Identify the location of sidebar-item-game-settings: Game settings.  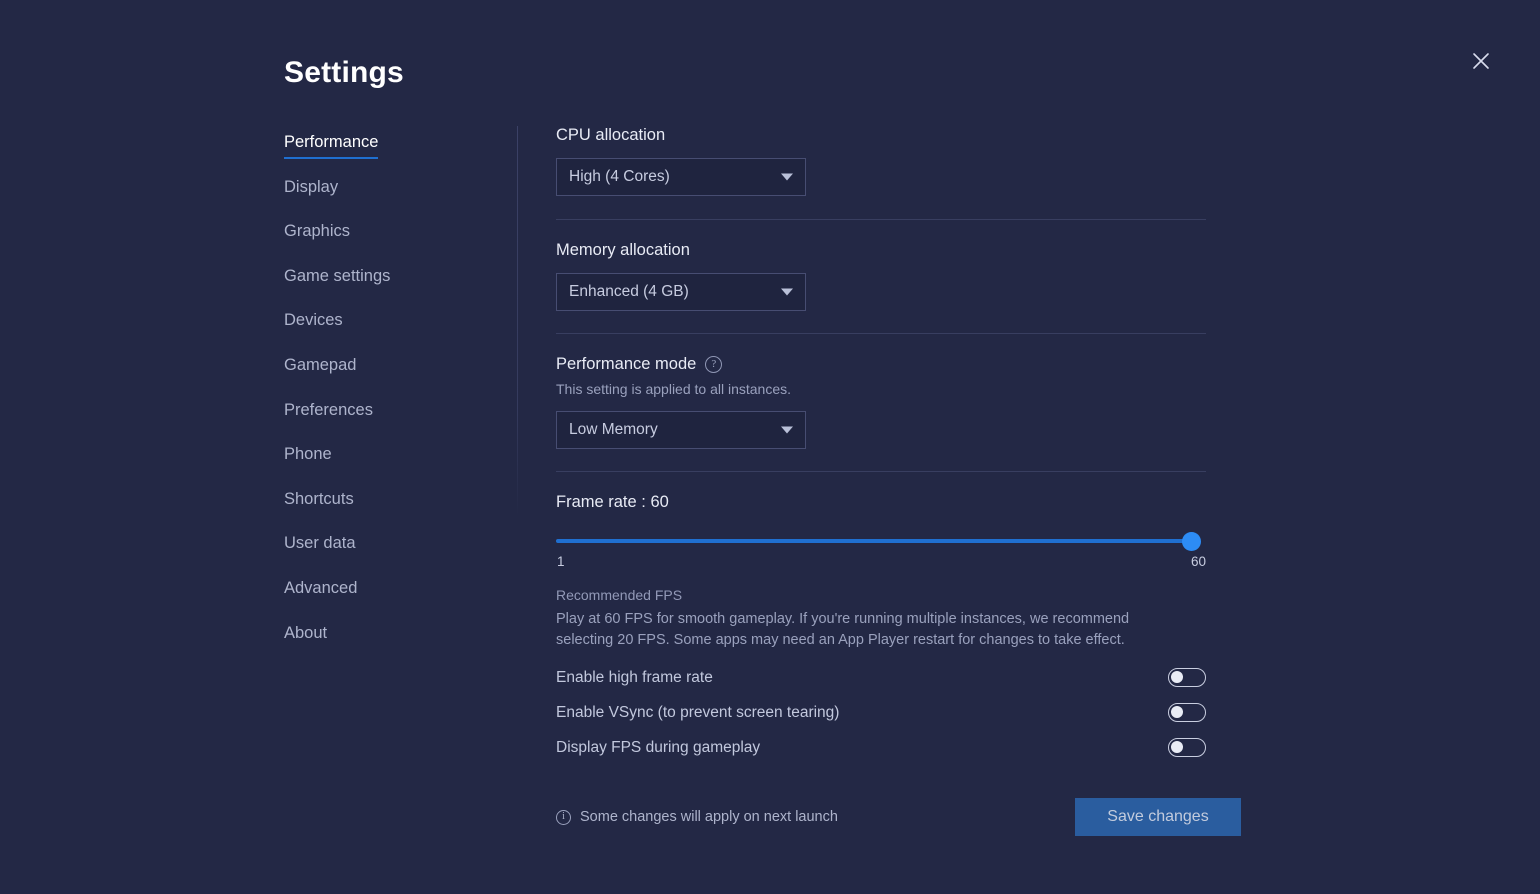
(337, 276).